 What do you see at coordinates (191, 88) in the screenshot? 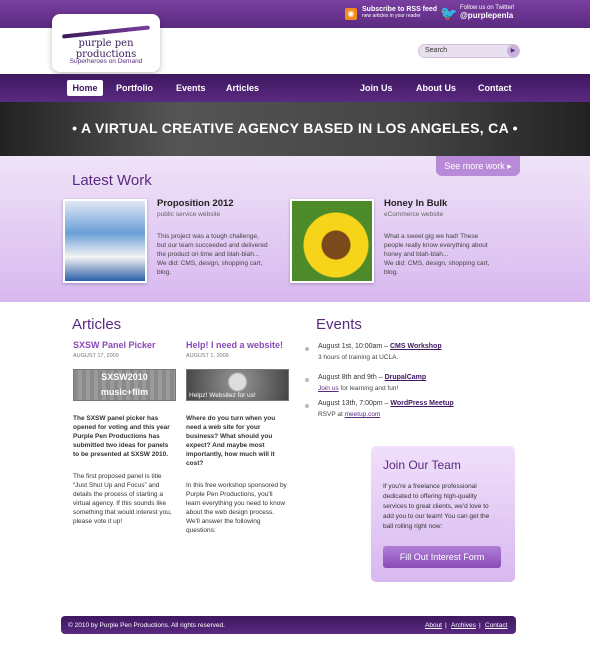
I see `nav-events: Events` at bounding box center [191, 88].